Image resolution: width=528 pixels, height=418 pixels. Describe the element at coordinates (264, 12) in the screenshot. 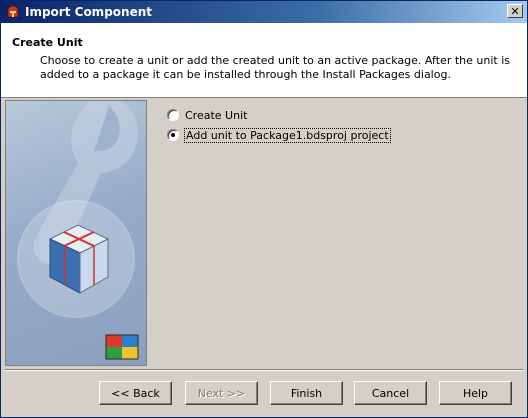

I see `title-bar: Import Component ✕` at that location.